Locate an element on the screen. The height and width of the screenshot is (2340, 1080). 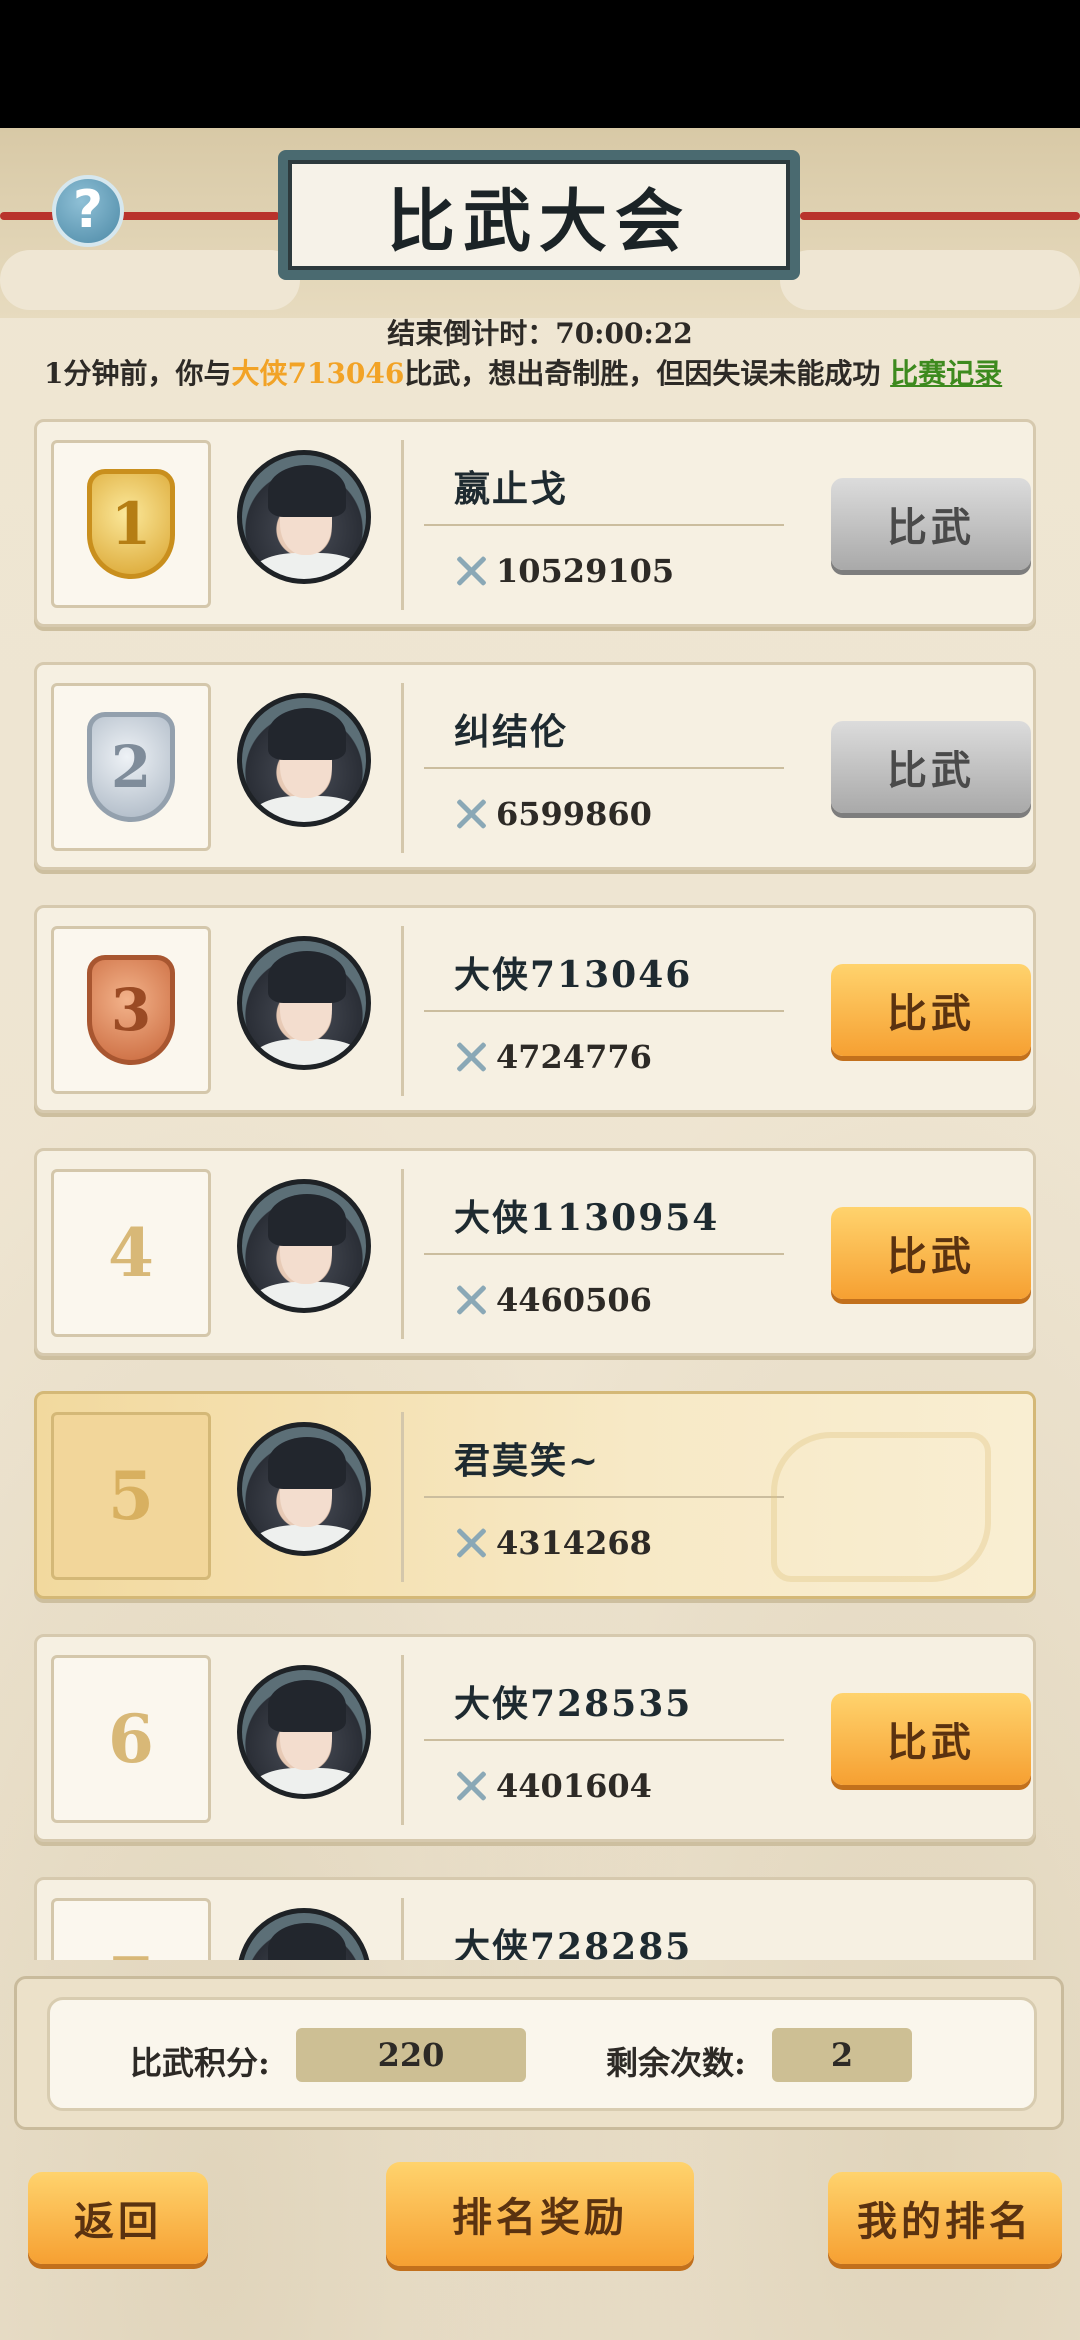
player-info: 大侠728285 is located at coordinates (711, 1929).